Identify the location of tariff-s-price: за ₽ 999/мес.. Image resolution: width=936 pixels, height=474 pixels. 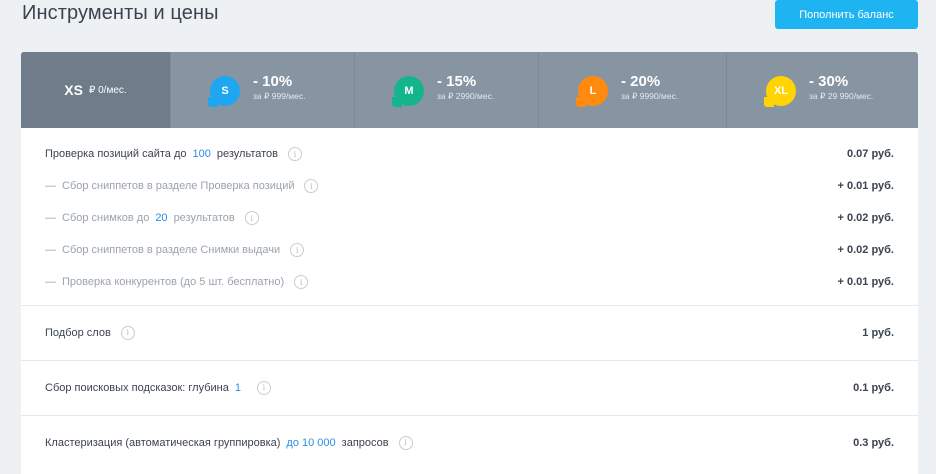
(279, 96).